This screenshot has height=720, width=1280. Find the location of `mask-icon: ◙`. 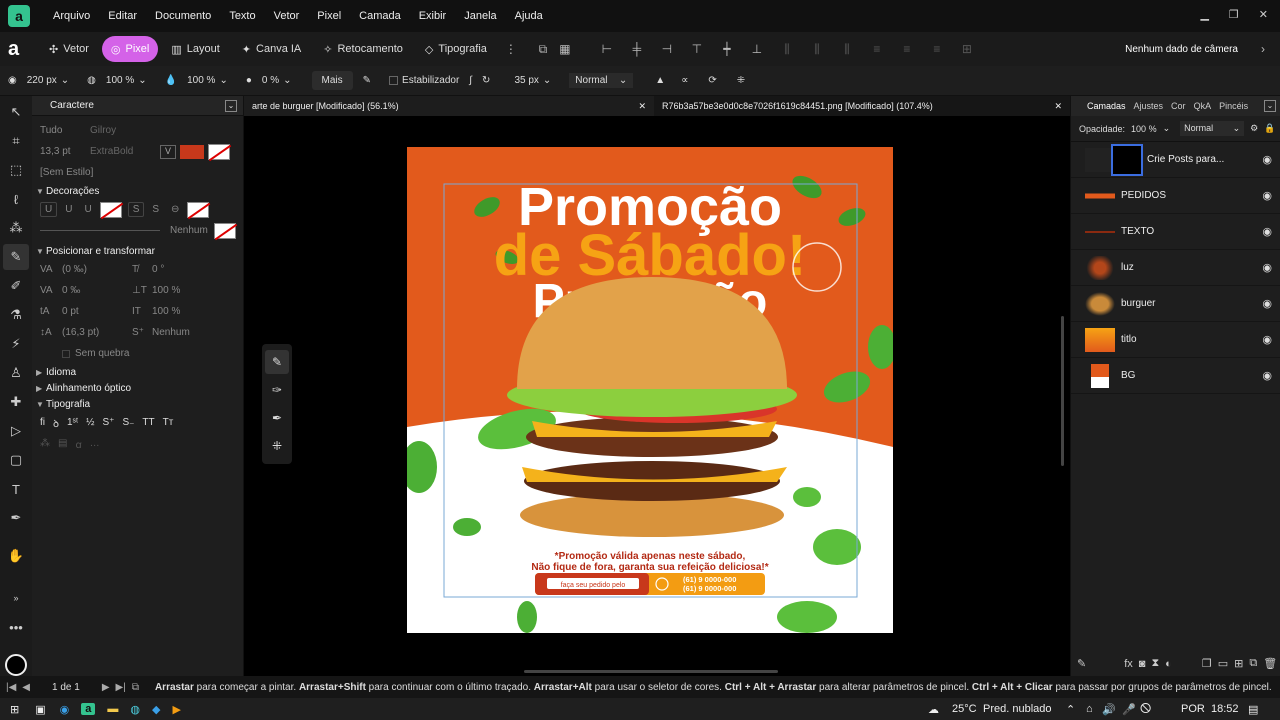

mask-icon: ◙ is located at coordinates (1142, 664).